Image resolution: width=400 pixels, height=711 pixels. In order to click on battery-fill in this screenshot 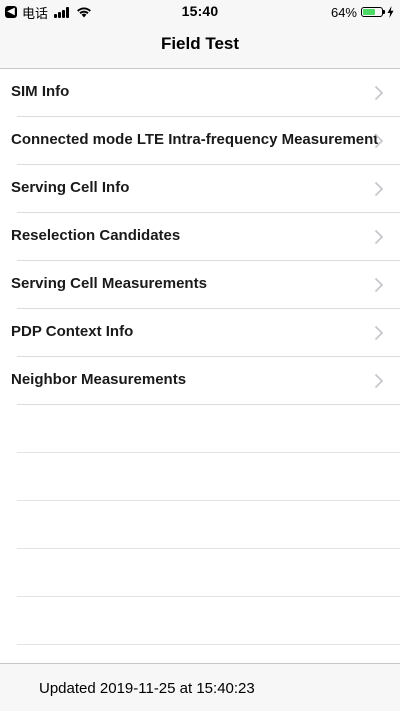, I will do `click(369, 12)`.